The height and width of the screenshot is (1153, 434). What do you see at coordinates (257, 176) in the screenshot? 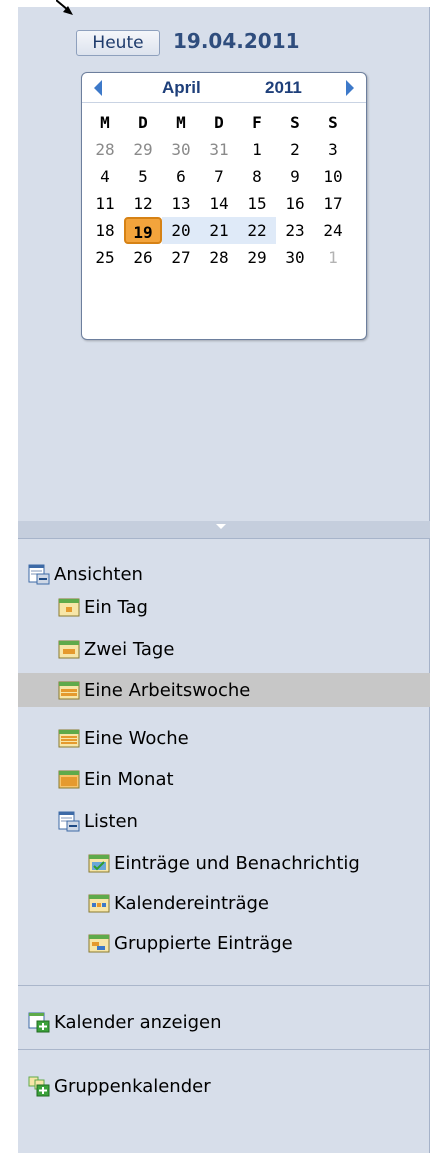
I see `calendar-day: 8` at bounding box center [257, 176].